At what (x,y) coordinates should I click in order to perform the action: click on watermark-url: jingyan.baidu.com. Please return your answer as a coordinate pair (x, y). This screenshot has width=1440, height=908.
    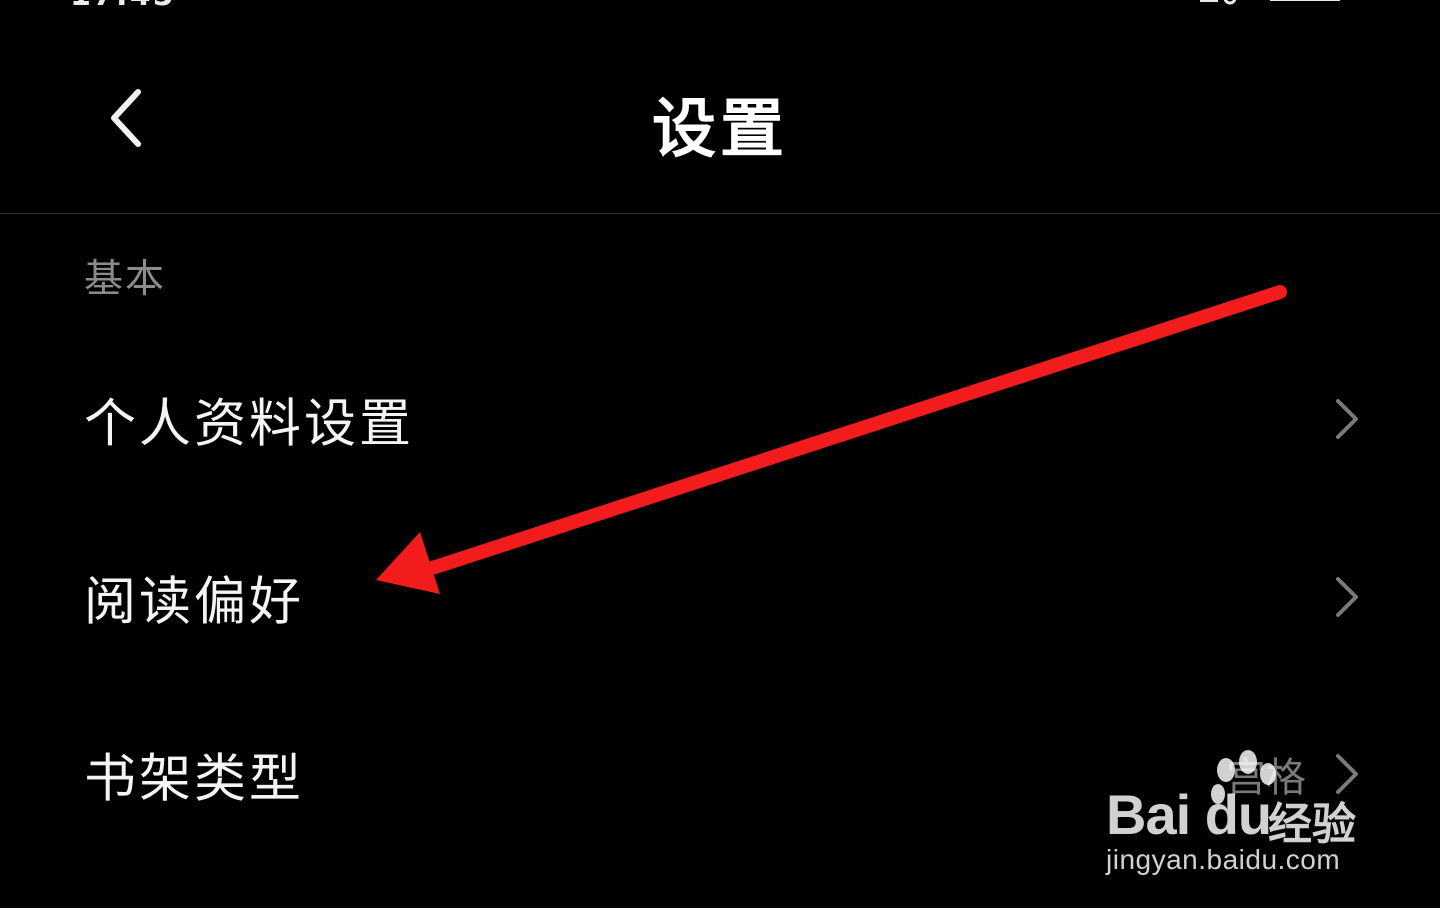
    Looking at the image, I should click on (1223, 859).